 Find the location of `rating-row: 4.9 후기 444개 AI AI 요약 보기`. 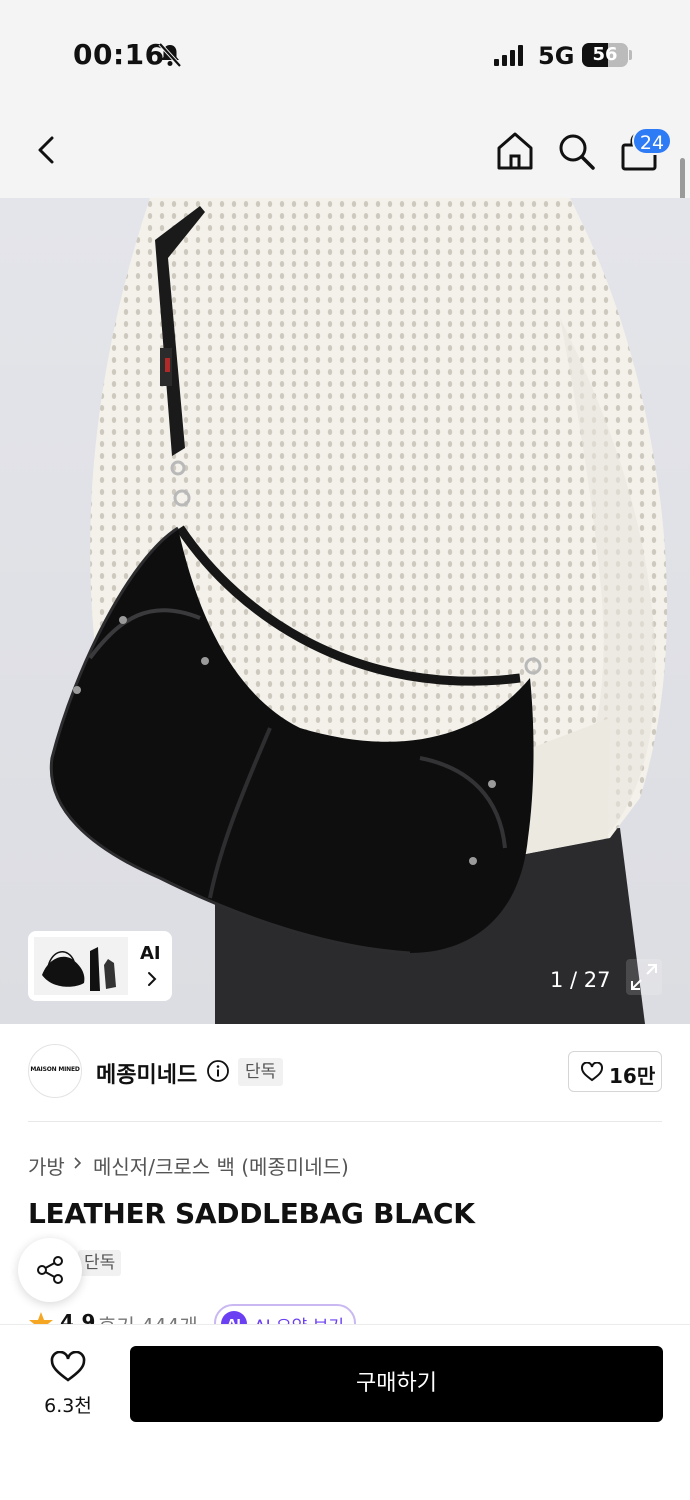

rating-row: 4.9 후기 444개 AI AI 요약 보기 is located at coordinates (345, 1312).